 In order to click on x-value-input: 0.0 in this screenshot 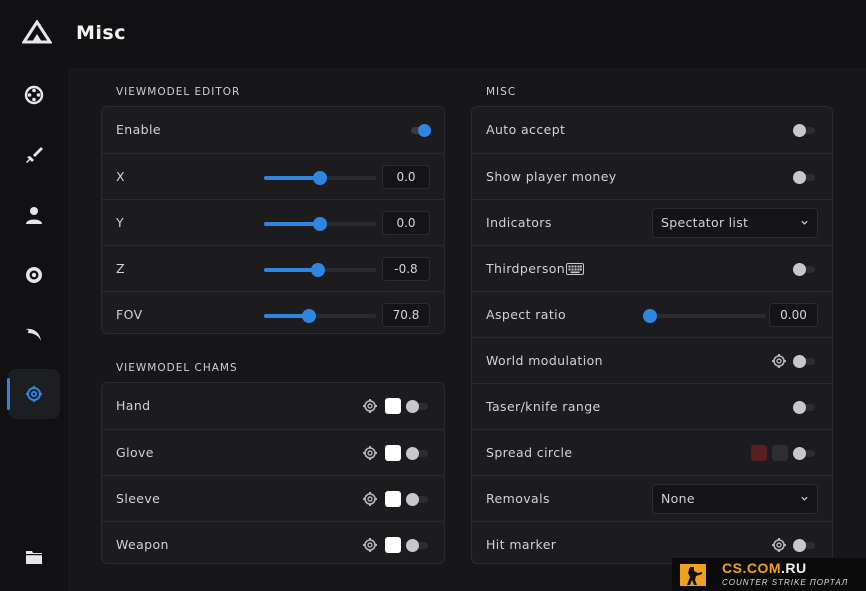, I will do `click(406, 177)`.